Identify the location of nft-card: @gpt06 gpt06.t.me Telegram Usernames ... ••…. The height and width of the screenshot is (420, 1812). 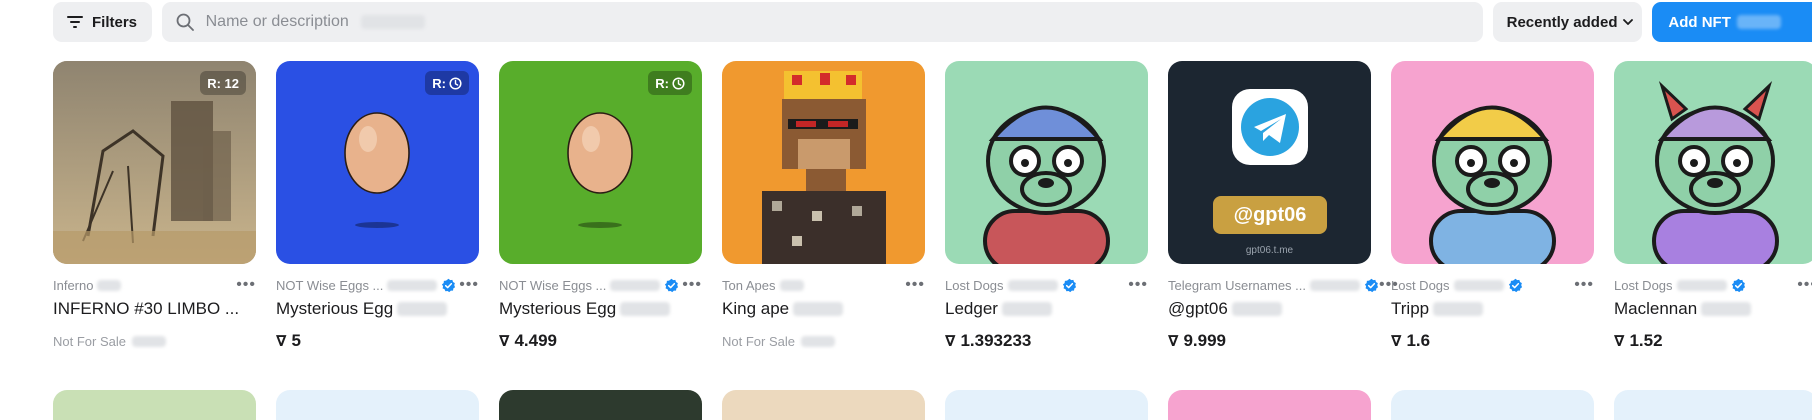
(1283, 206).